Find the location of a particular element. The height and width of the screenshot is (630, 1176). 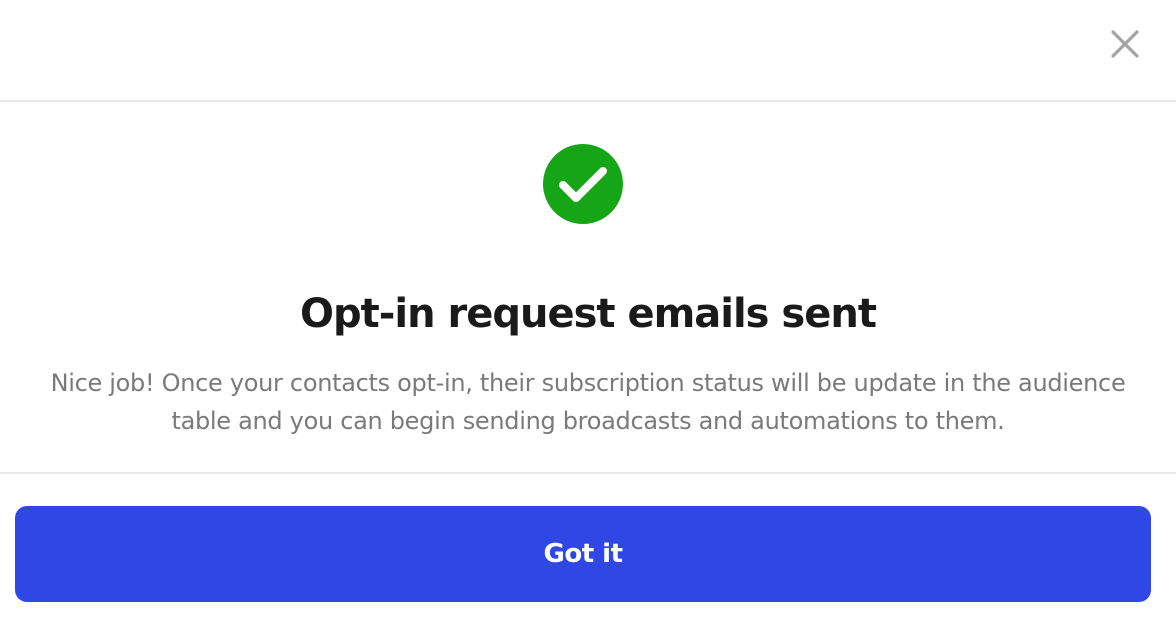

modal-title: Opt-in request emails sent is located at coordinates (588, 314).